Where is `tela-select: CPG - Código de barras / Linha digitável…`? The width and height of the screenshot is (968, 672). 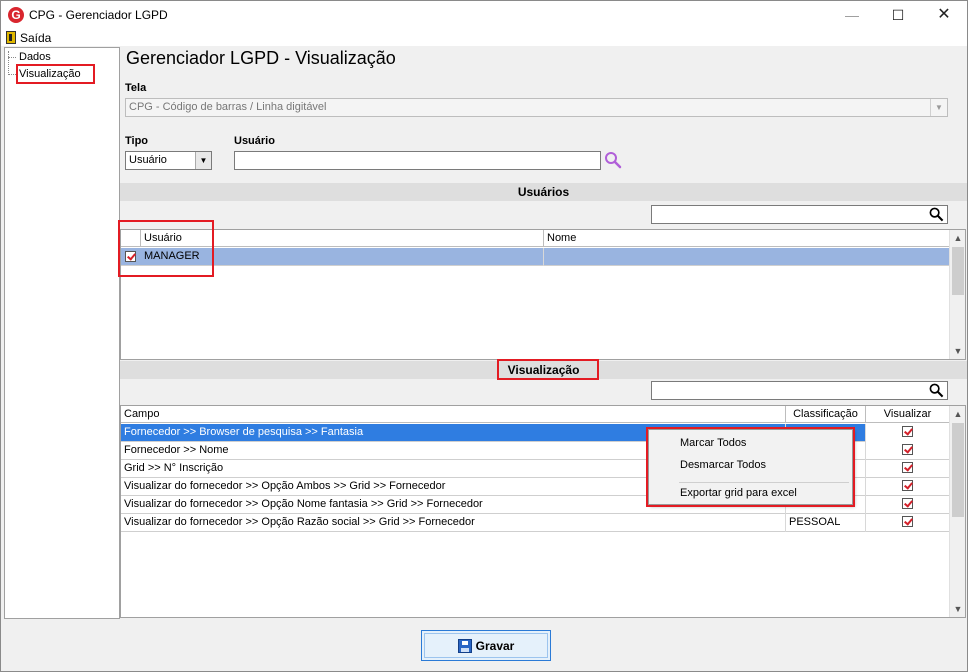 tela-select: CPG - Código de barras / Linha digitável… is located at coordinates (536, 107).